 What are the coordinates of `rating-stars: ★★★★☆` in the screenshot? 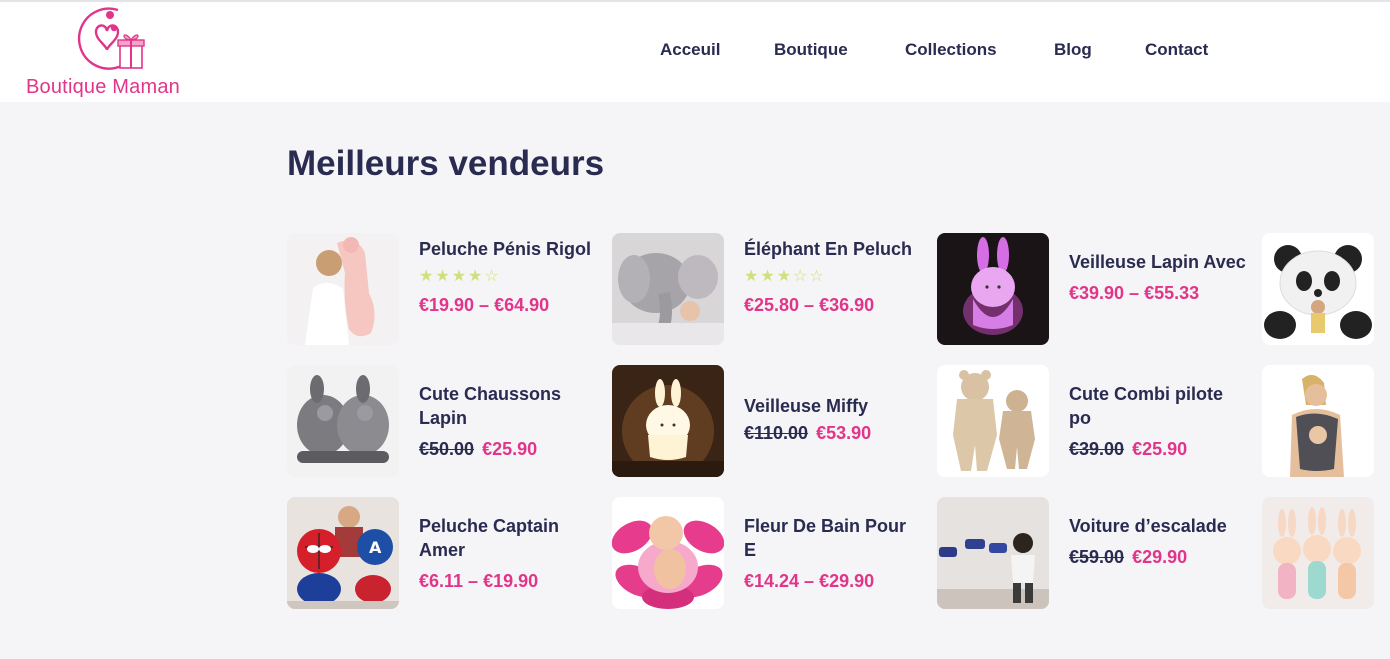 It's located at (508, 277).